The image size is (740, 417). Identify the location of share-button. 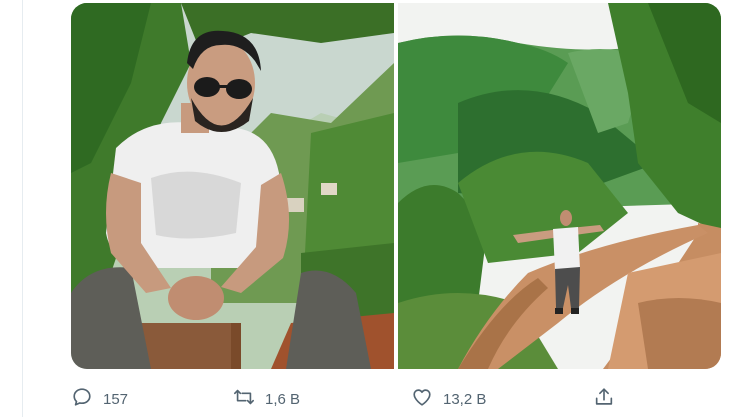
(604, 399).